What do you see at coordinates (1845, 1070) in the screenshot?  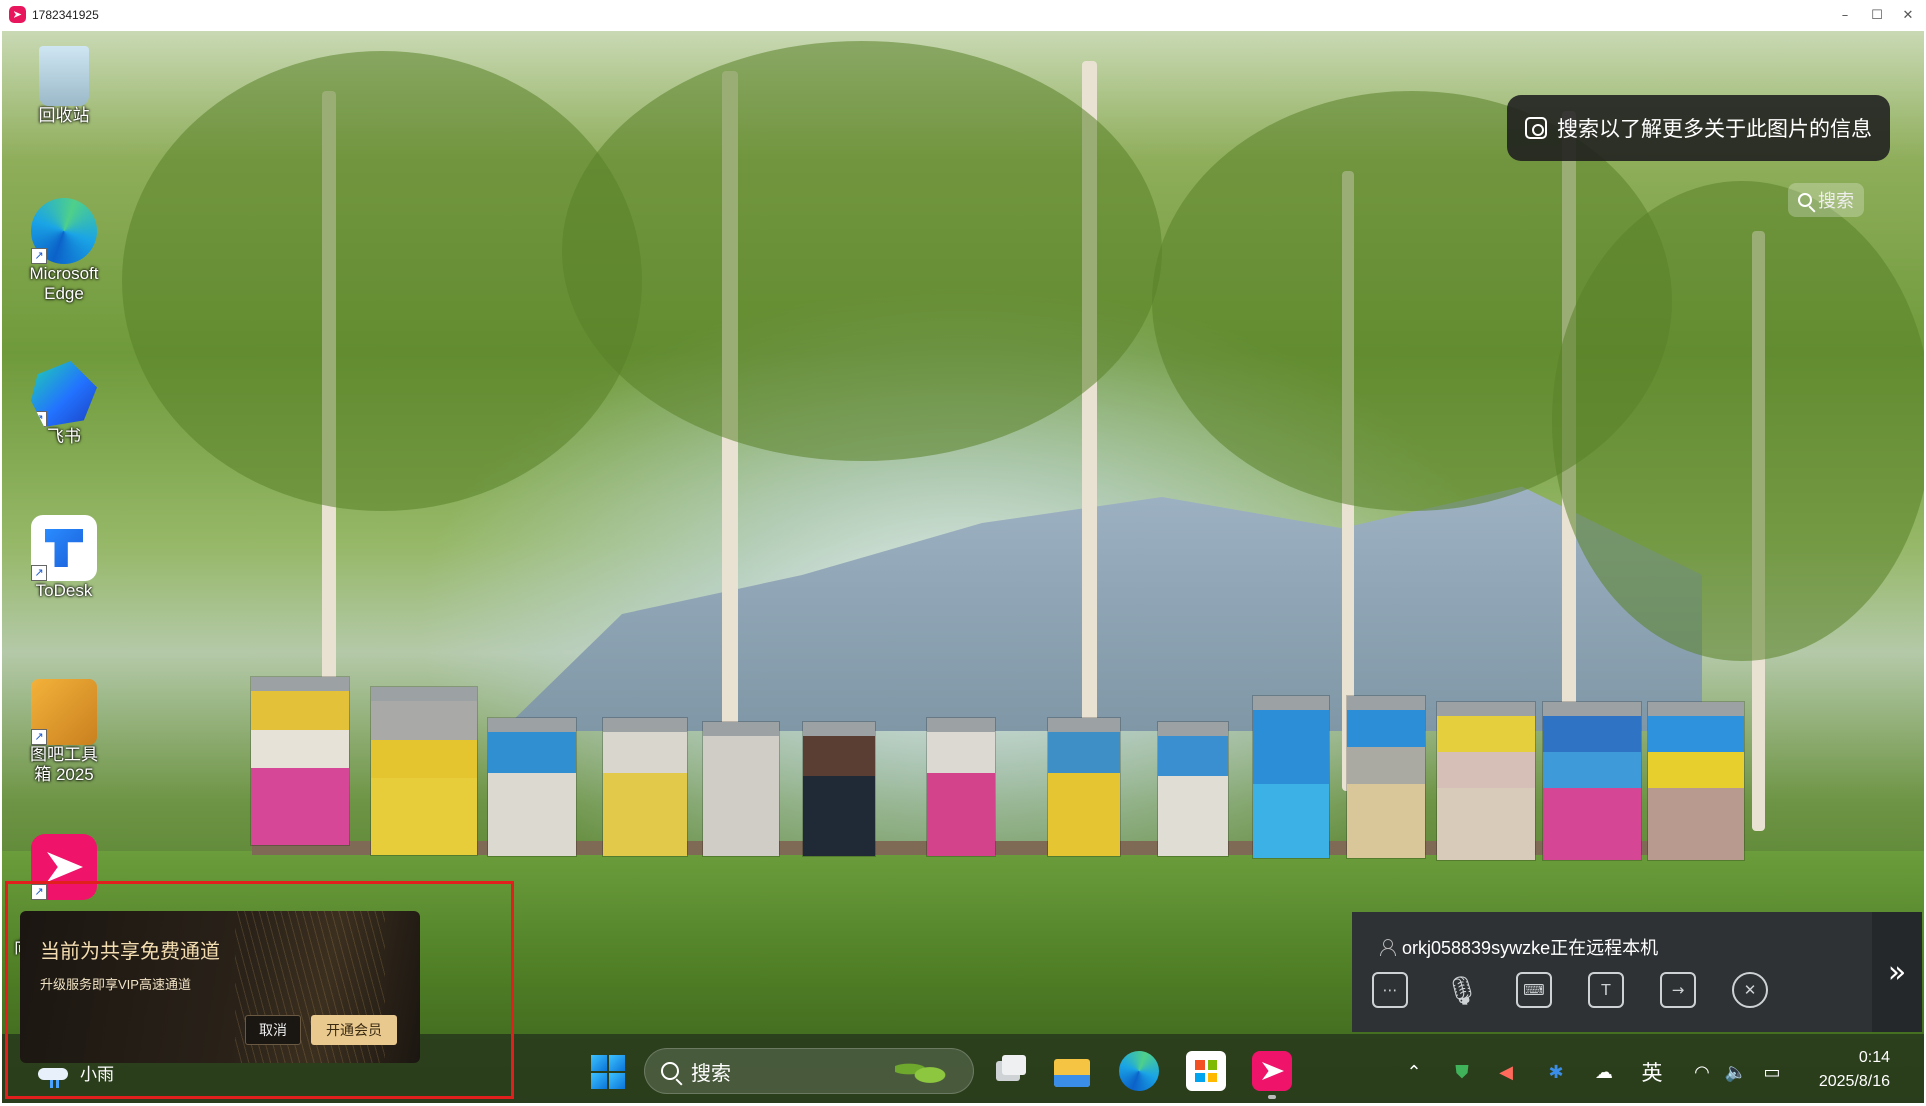 I see `taskbar-clock: 0:14 2025/8/16` at bounding box center [1845, 1070].